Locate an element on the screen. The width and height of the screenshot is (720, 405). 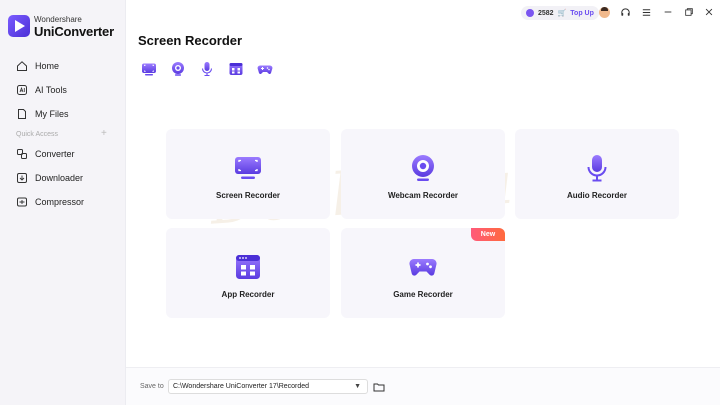
app-logo is located at coordinates (19, 26).